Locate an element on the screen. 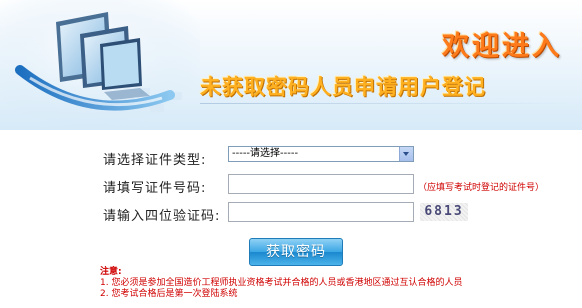 The image size is (582, 308). welcome-title: 欢迎进入 is located at coordinates (502, 46).